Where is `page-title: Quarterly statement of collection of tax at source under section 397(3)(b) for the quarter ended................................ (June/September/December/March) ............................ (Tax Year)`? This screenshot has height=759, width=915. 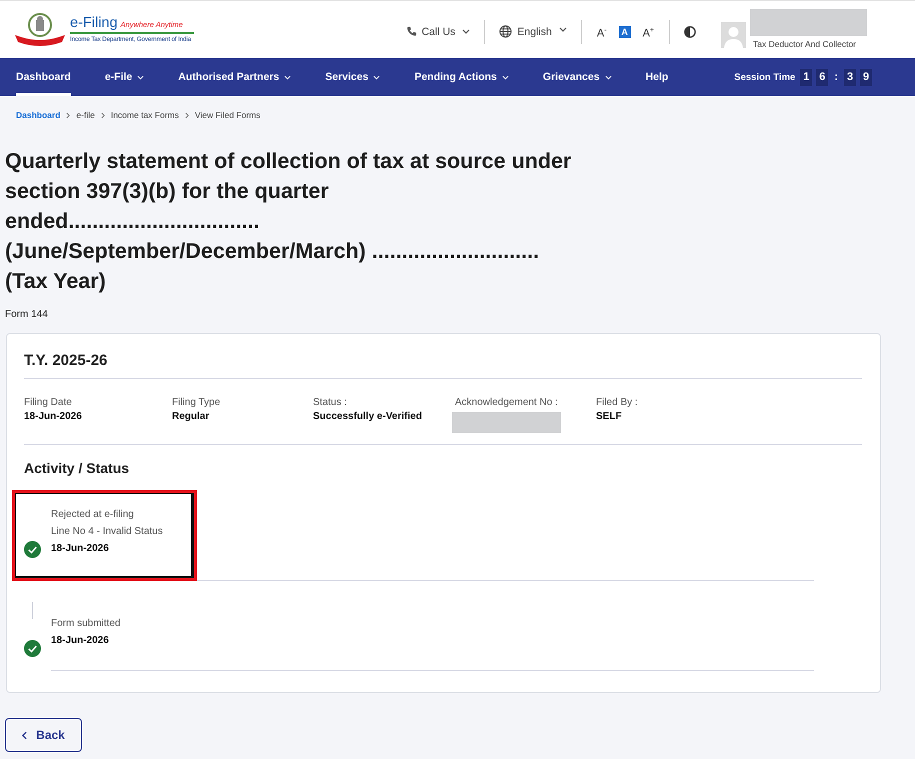 page-title: Quarterly statement of collection of tax at source under section 397(3)(b) for the quarter ended................................ (June/September/December/March) ............................ (Tax Year) is located at coordinates (288, 221).